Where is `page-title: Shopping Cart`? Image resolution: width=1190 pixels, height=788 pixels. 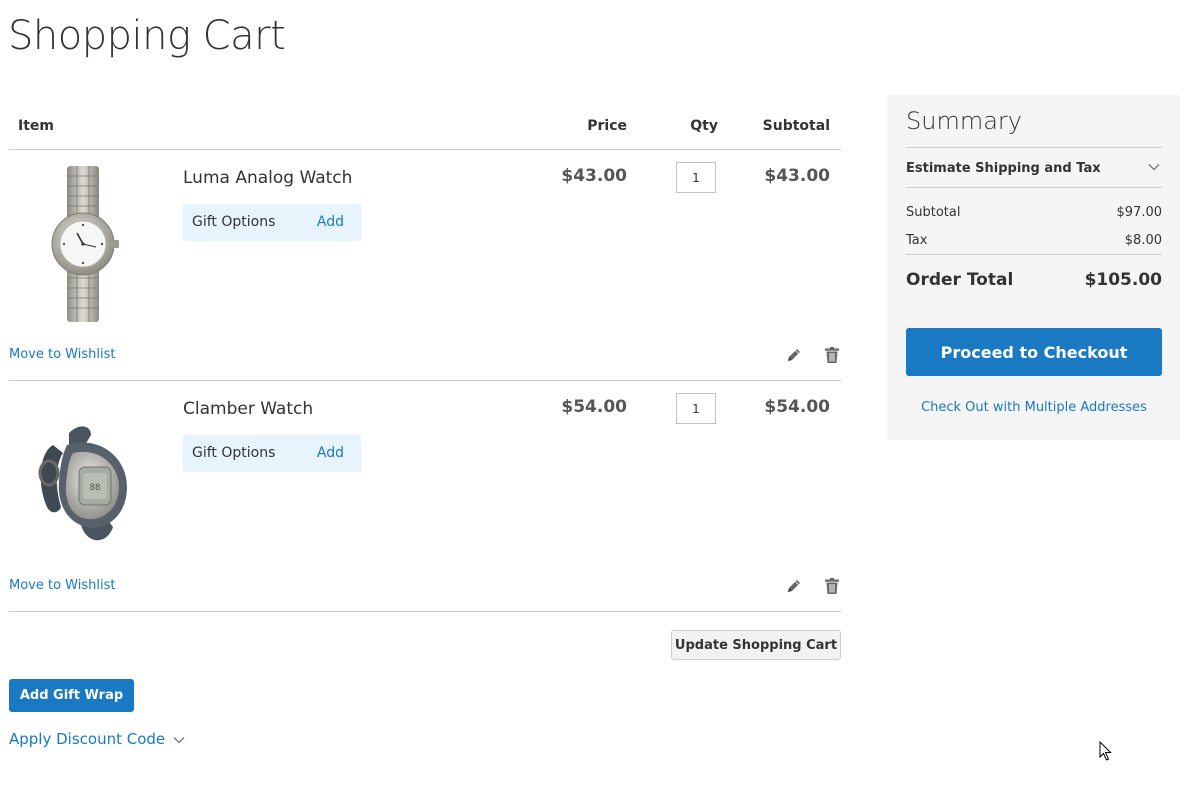
page-title: Shopping Cart is located at coordinates (147, 36).